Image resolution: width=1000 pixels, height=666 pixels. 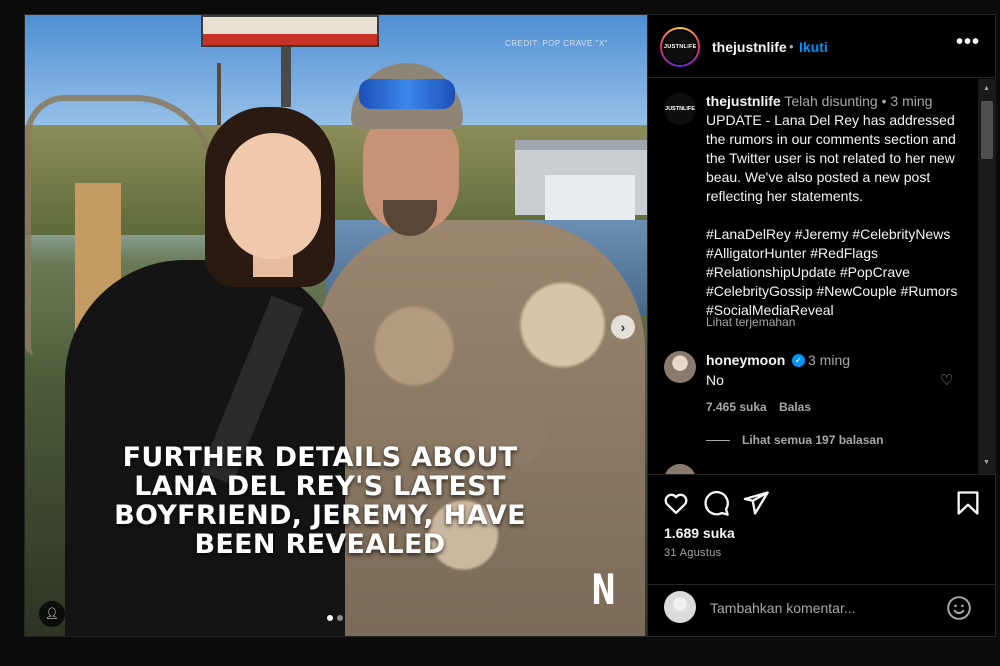 What do you see at coordinates (813, 47) in the screenshot?
I see `follow-button: Ikuti` at bounding box center [813, 47].